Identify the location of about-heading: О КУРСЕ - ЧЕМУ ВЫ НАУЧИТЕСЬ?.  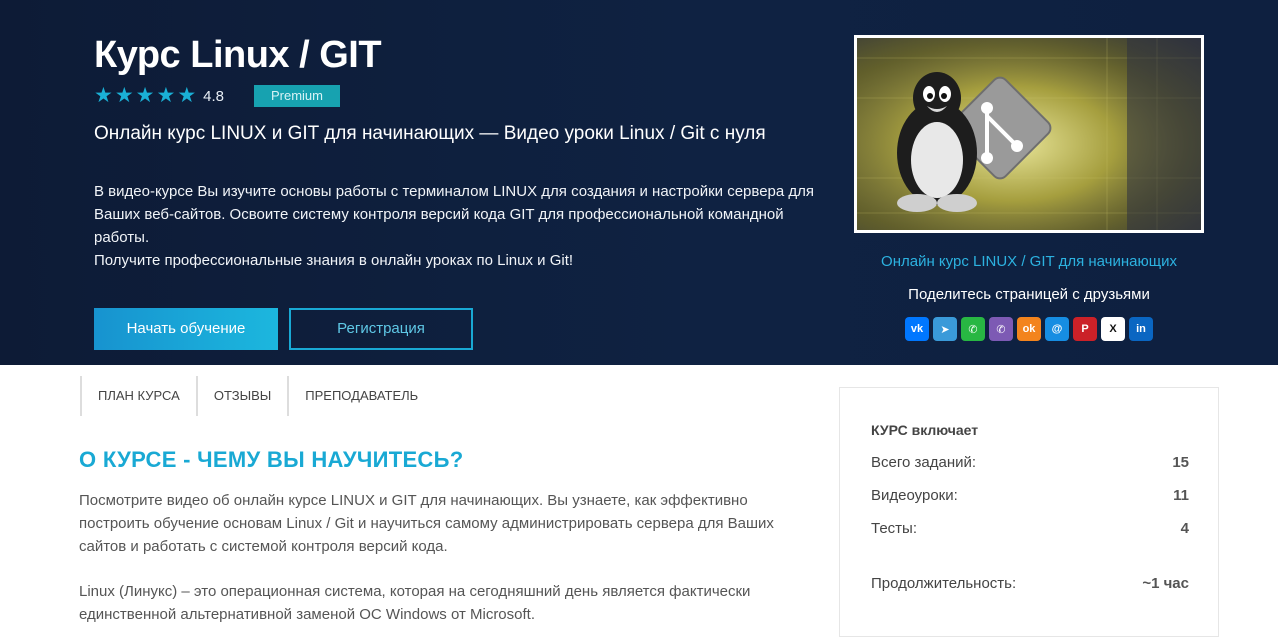
(271, 459).